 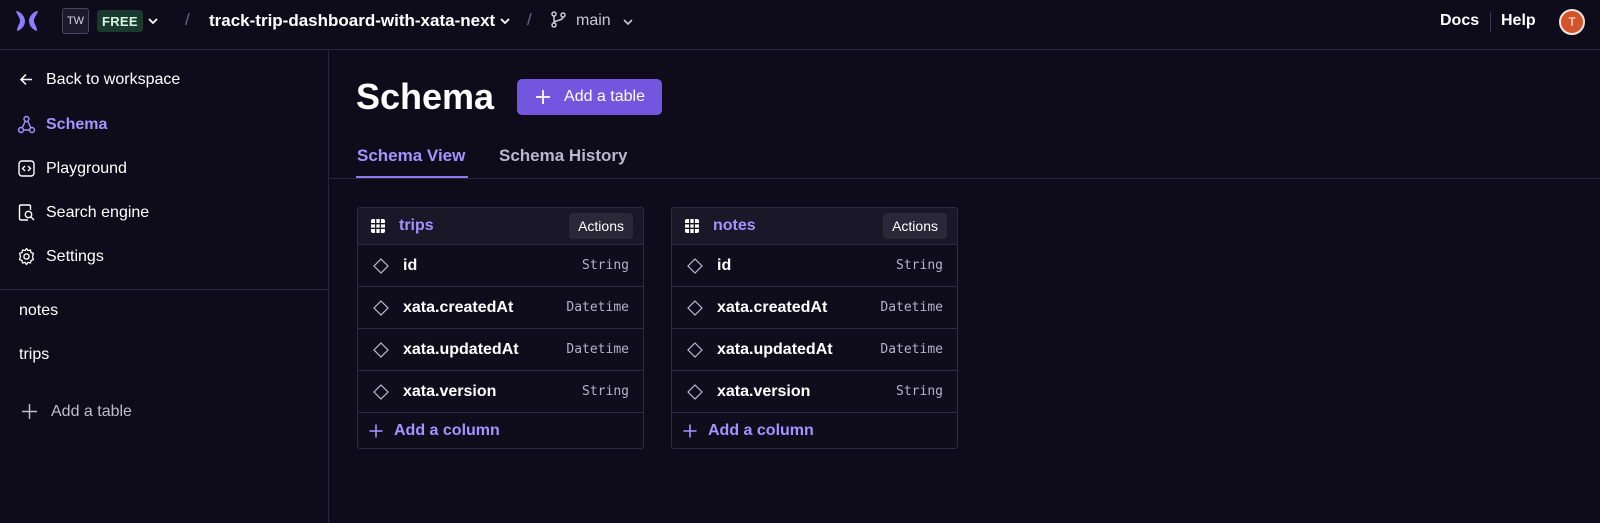 I want to click on search-engine-icon, so click(x=26, y=212).